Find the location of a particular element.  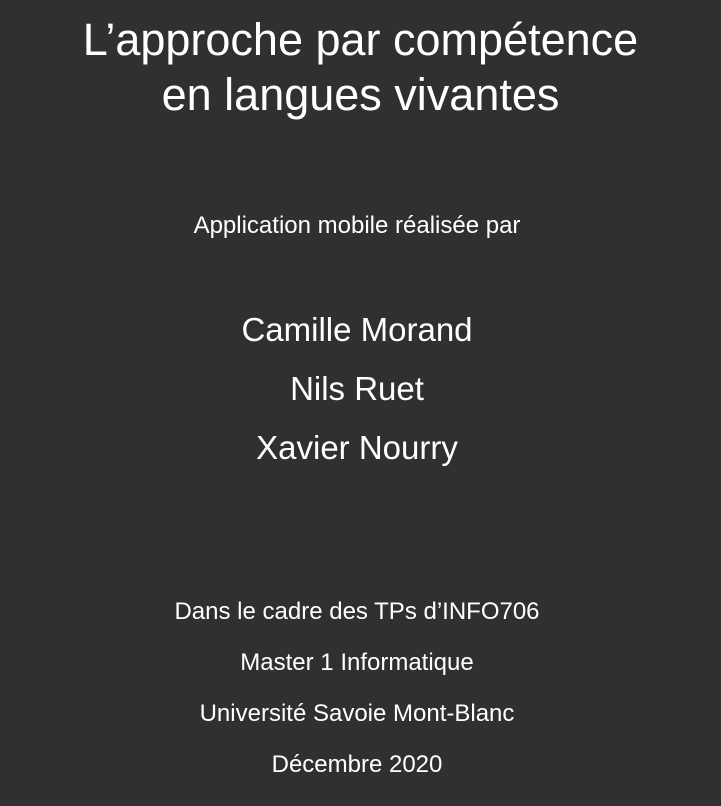

author-name: Nils Ruet is located at coordinates (357, 388).